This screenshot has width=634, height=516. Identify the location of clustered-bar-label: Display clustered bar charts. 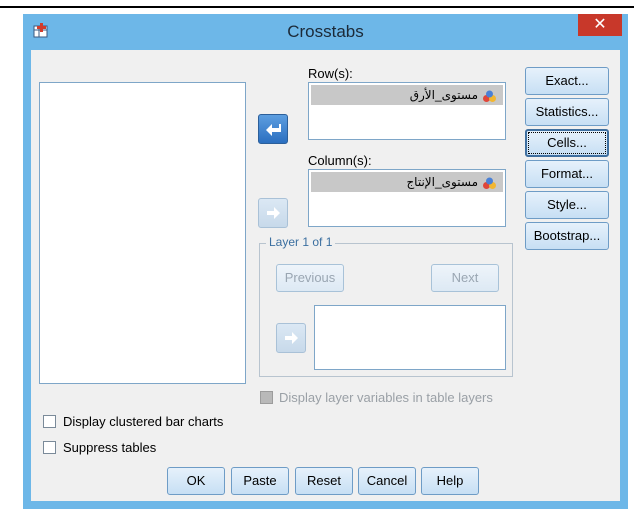
(143, 421).